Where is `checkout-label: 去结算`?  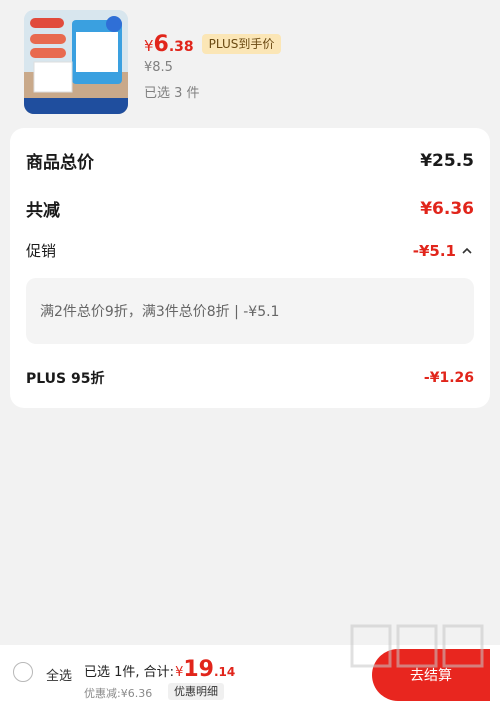
checkout-label: 去结算 is located at coordinates (431, 676).